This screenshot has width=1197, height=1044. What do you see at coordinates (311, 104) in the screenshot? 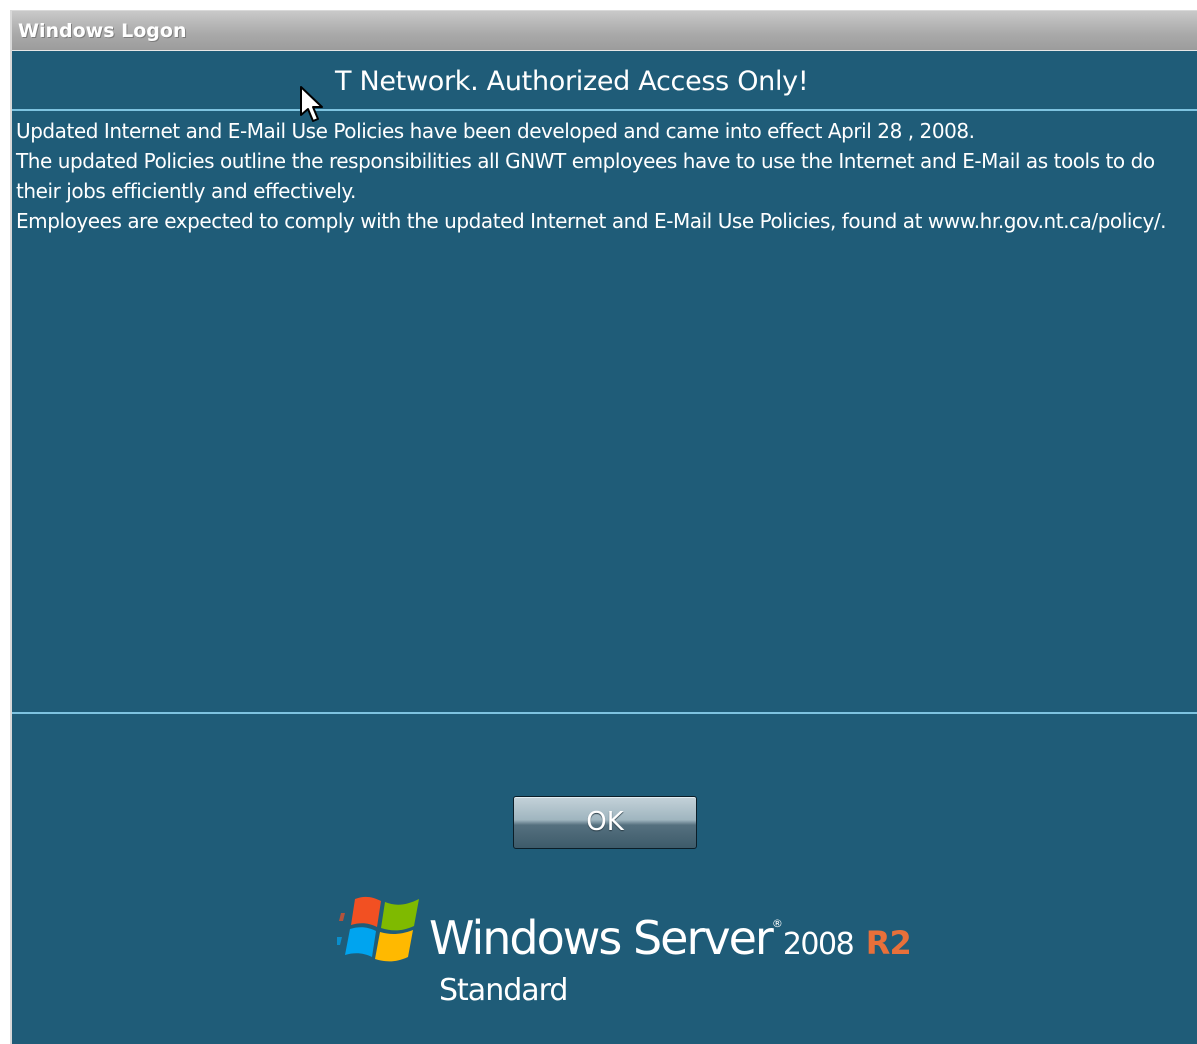
I see `mouse-pointer-icon` at bounding box center [311, 104].